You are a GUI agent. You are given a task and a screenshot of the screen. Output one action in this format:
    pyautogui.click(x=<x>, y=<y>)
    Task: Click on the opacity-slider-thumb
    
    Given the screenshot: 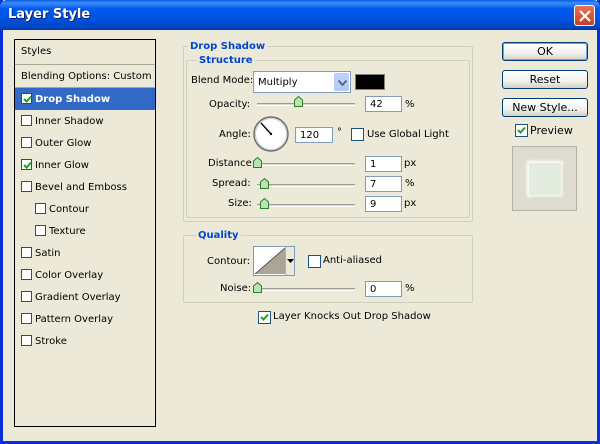 What is the action you would take?
    pyautogui.click(x=299, y=101)
    